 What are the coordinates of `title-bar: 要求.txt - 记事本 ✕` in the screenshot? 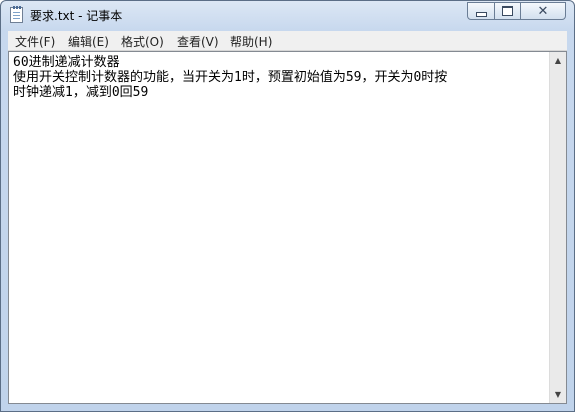 It's located at (287, 15).